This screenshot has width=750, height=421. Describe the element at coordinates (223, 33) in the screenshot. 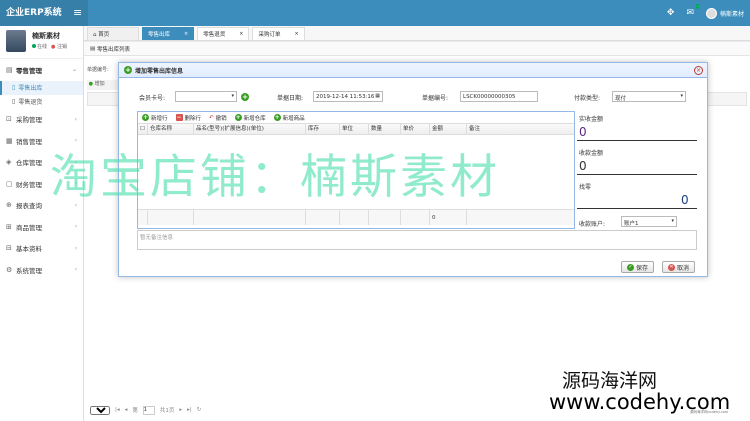

I see `tab-retail-return: 零售退货 ×` at that location.